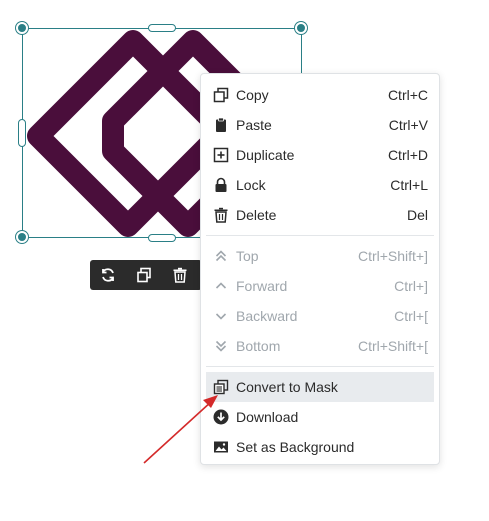 The width and height of the screenshot is (489, 521). Describe the element at coordinates (320, 215) in the screenshot. I see `menu-item-delete: Delete Del` at that location.